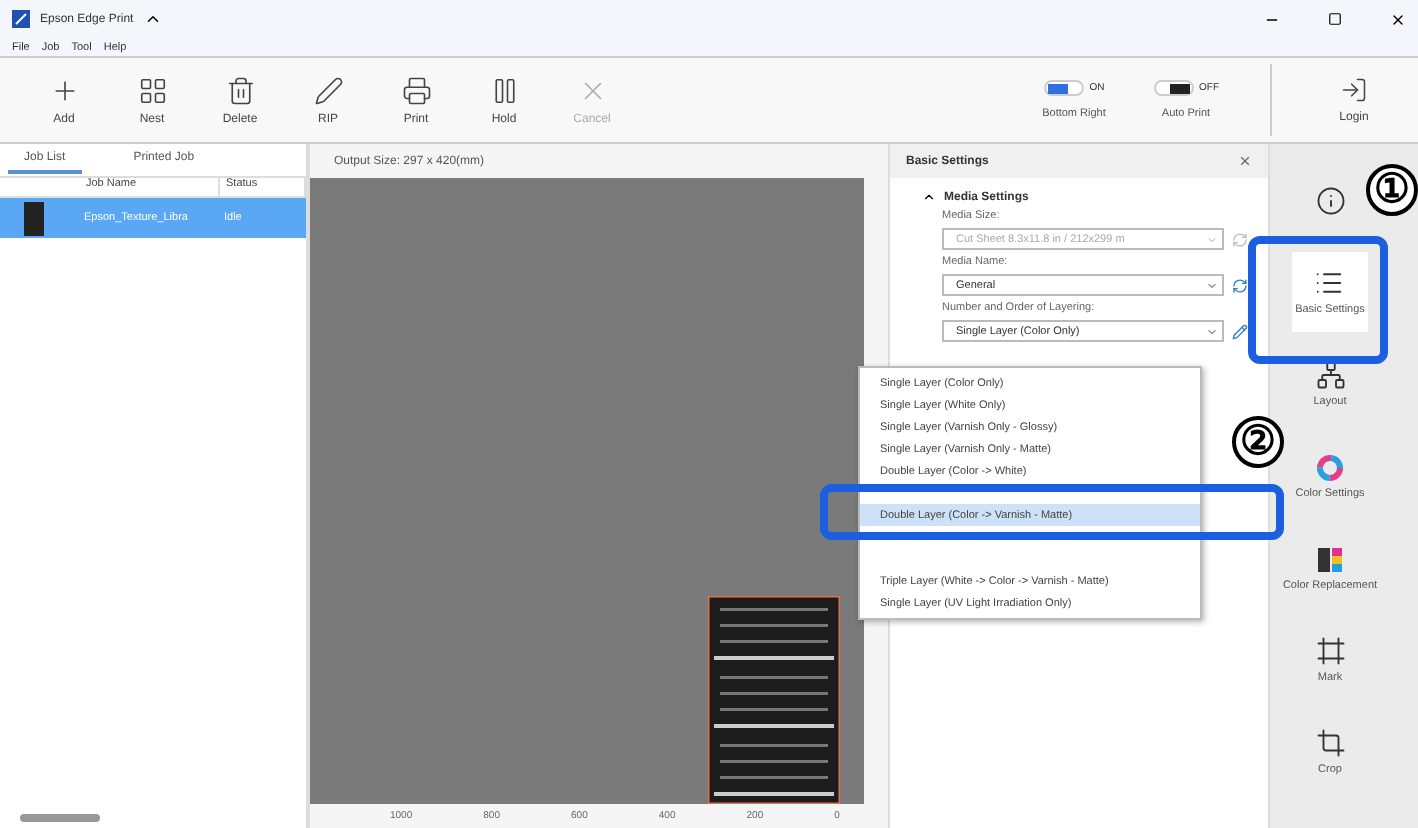 Image resolution: width=1418 pixels, height=828 pixels. Describe the element at coordinates (34, 218) in the screenshot. I see `job-thumbnail` at that location.